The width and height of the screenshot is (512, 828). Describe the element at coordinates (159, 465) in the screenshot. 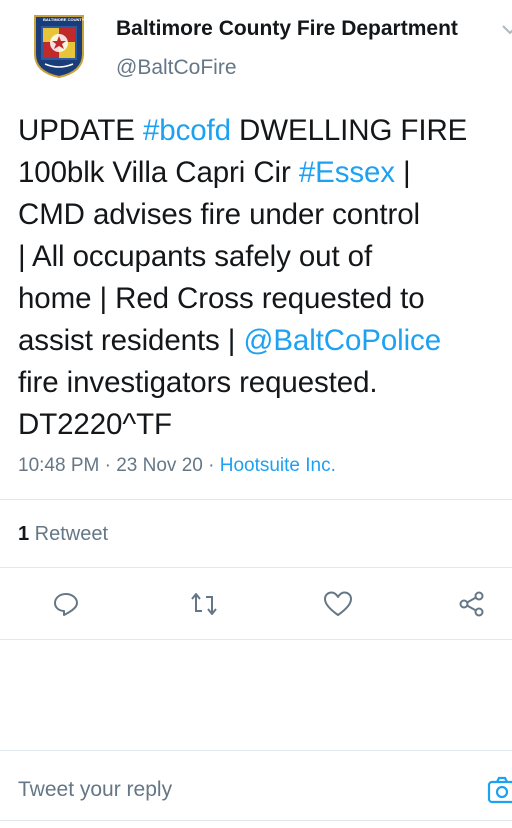

I see `tweet-date: 23 Nov 20` at that location.